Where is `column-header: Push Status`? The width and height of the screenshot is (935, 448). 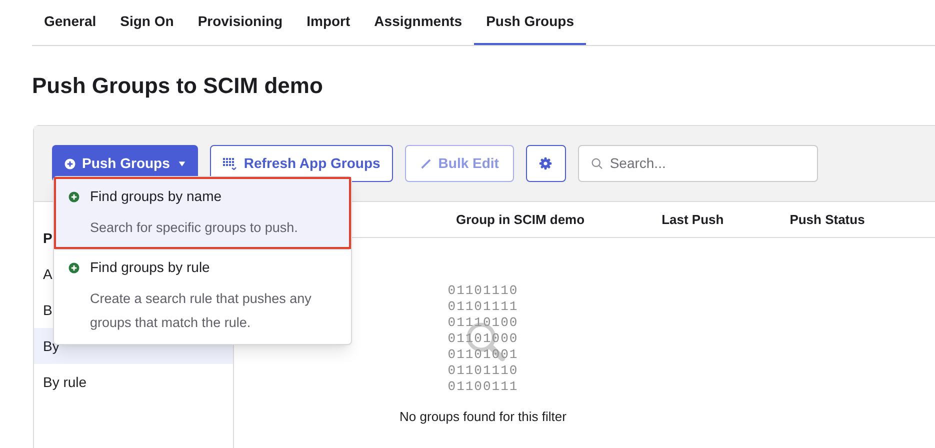 column-header: Push Status is located at coordinates (827, 219).